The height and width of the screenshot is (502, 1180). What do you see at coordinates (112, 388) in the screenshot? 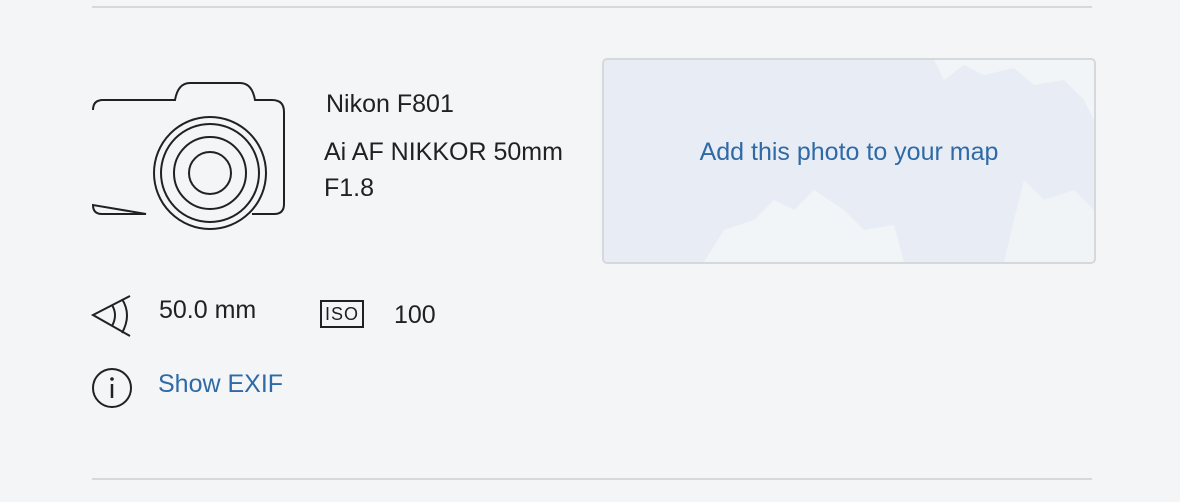
I see `info-icon` at bounding box center [112, 388].